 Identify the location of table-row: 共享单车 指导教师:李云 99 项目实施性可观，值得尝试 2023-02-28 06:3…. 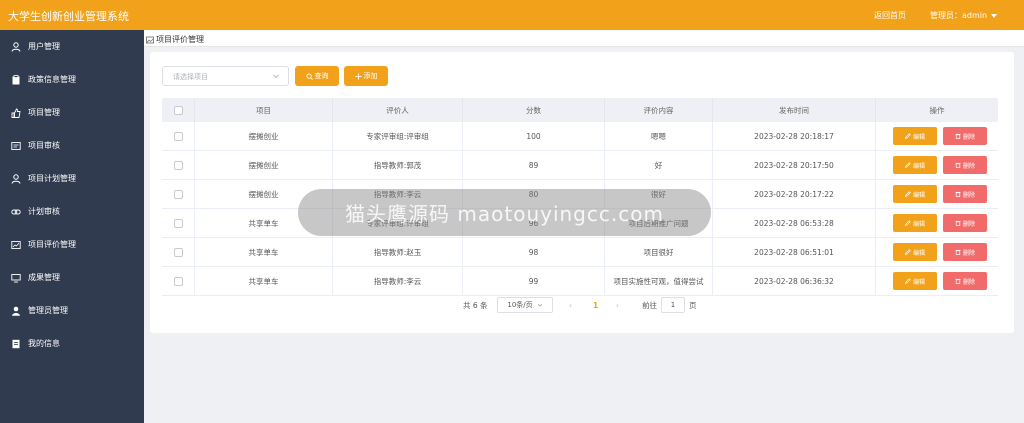
(580, 281).